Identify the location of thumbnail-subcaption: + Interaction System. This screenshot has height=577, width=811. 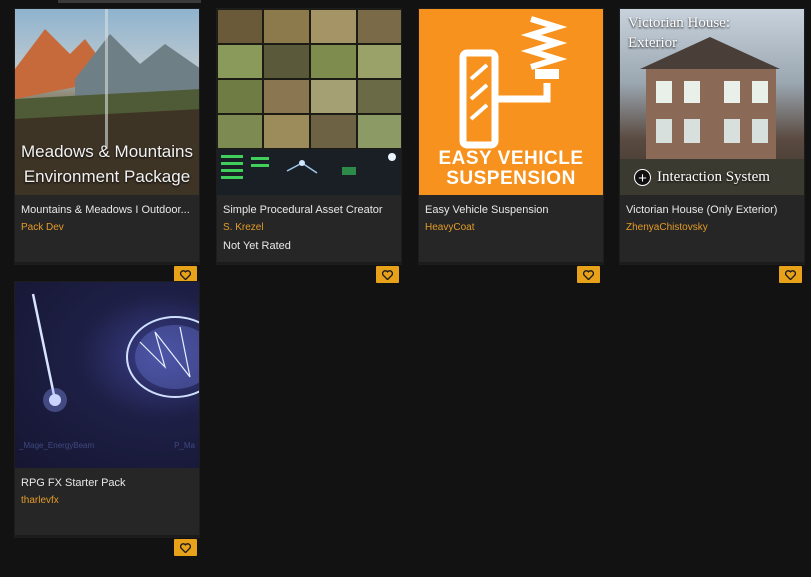
(702, 178).